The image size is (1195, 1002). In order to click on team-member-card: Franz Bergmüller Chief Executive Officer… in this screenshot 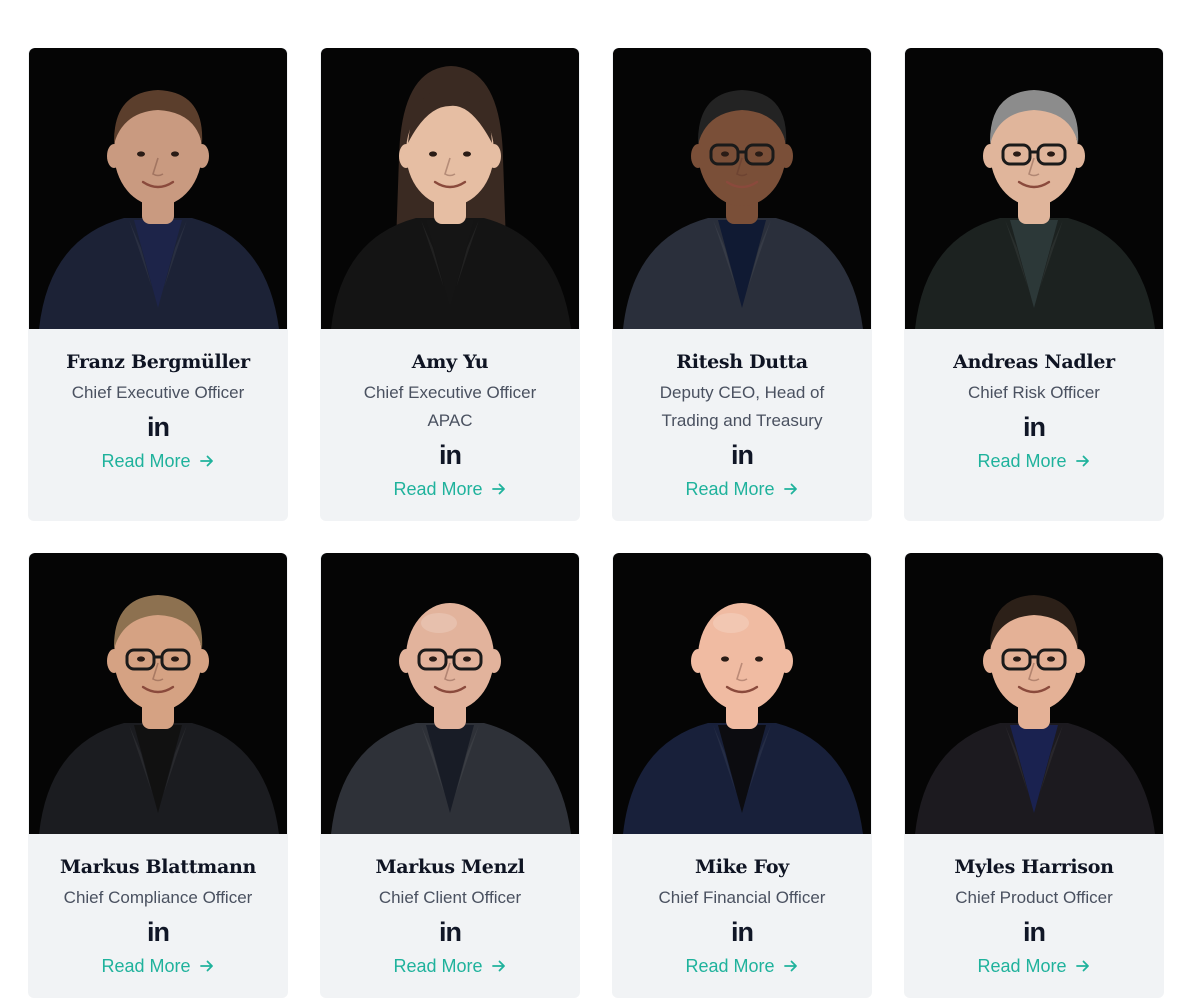, I will do `click(158, 284)`.